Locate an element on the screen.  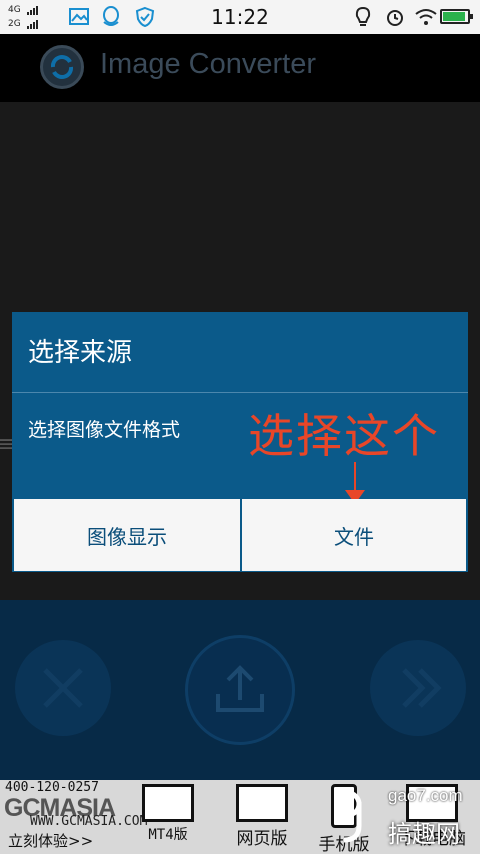
app-bar: Image Converter is located at coordinates (240, 68).